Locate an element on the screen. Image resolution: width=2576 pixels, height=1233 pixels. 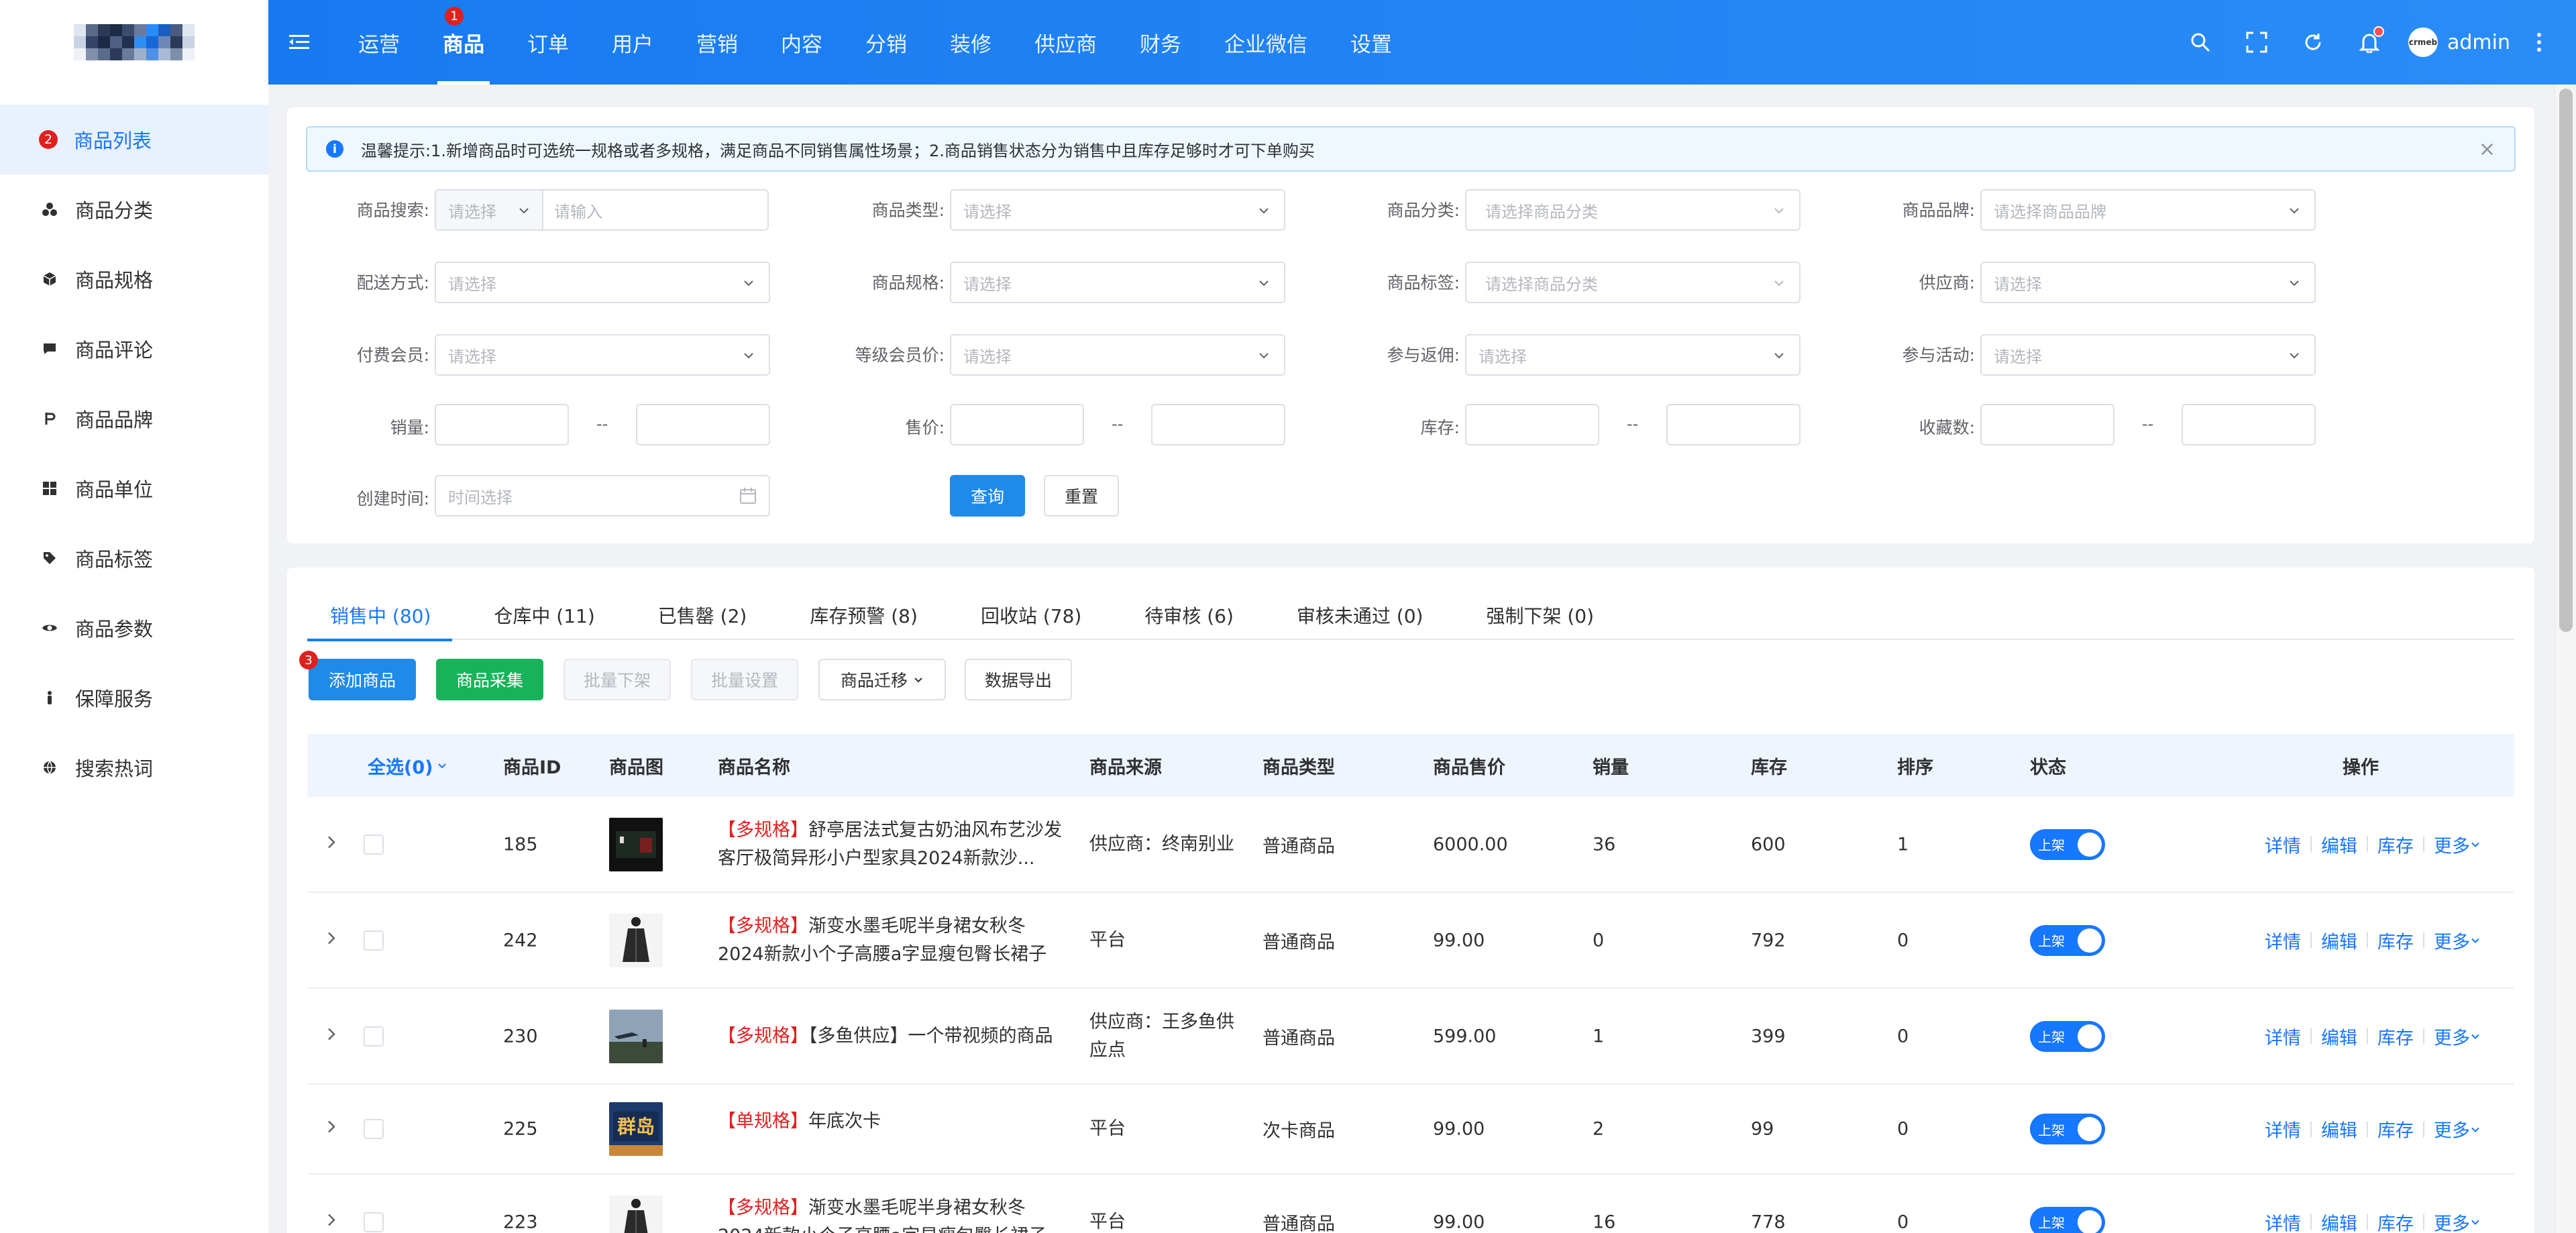
search-icon is located at coordinates (2200, 42).